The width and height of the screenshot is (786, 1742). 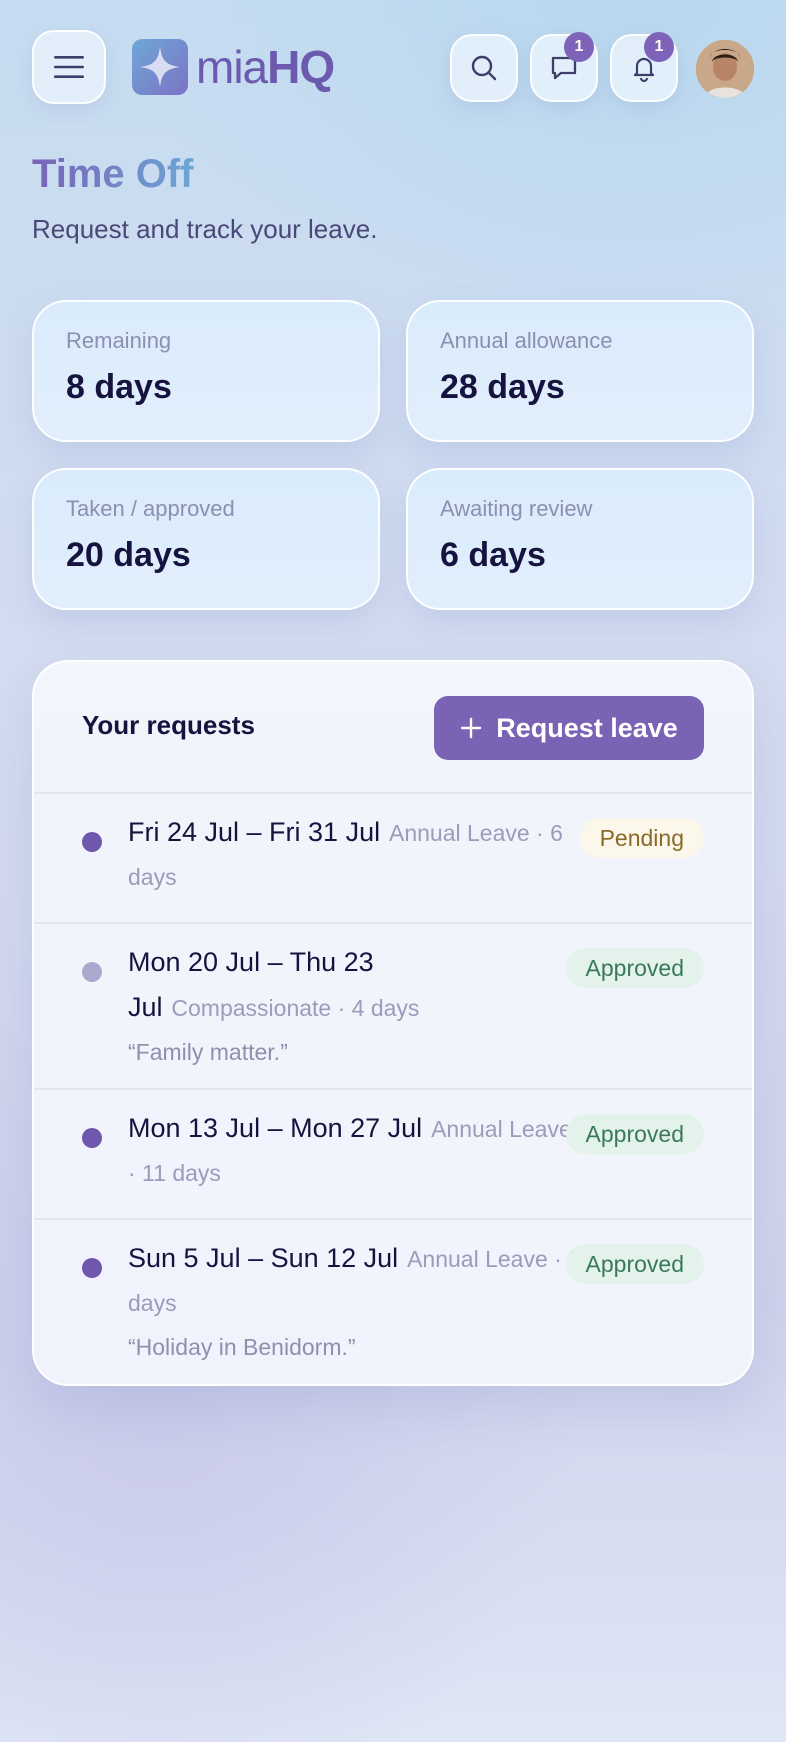 I want to click on request-dates: Sun 5 Jul – Sun 12 Jul, so click(x=263, y=1258).